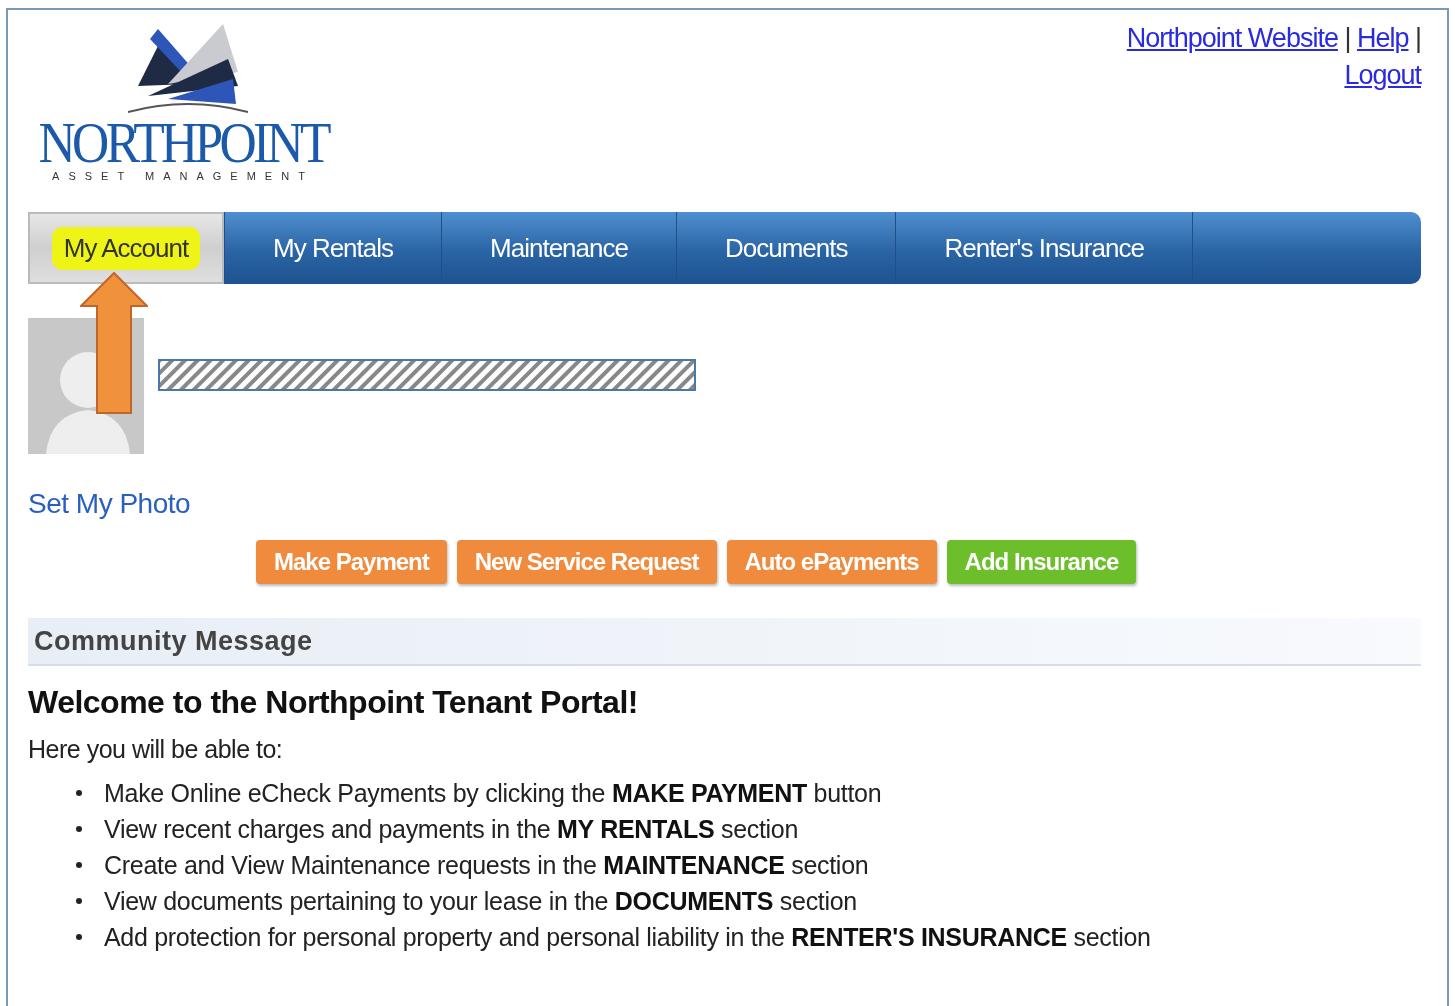 This screenshot has width=1455, height=1006. I want to click on nav-tab: Maintenance, so click(559, 248).